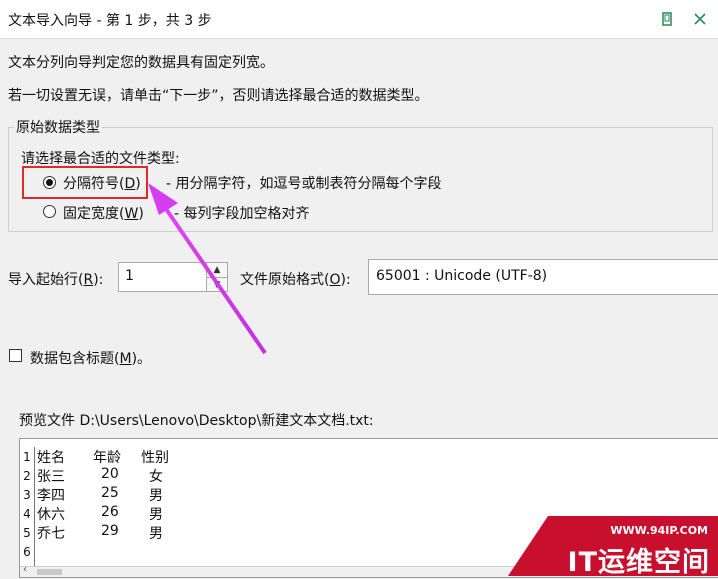  I want to click on cell: 年龄, so click(107, 458).